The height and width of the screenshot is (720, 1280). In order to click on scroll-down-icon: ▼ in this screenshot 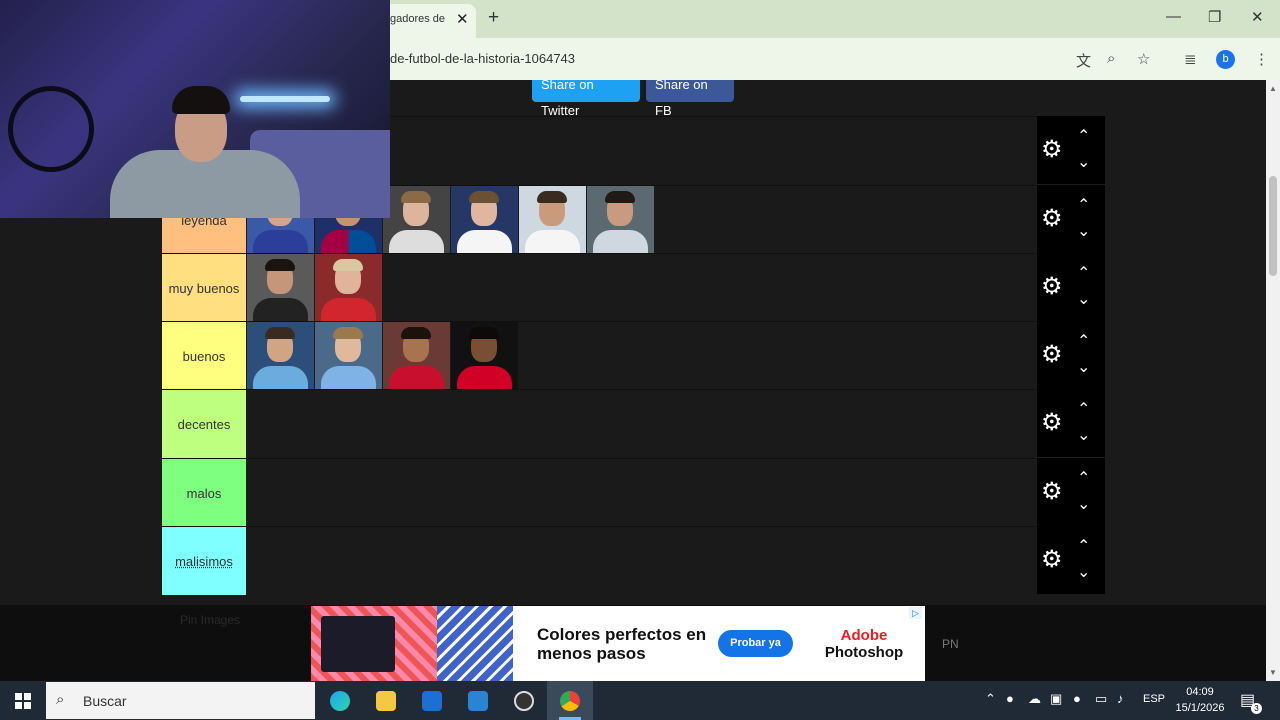, I will do `click(1273, 672)`.